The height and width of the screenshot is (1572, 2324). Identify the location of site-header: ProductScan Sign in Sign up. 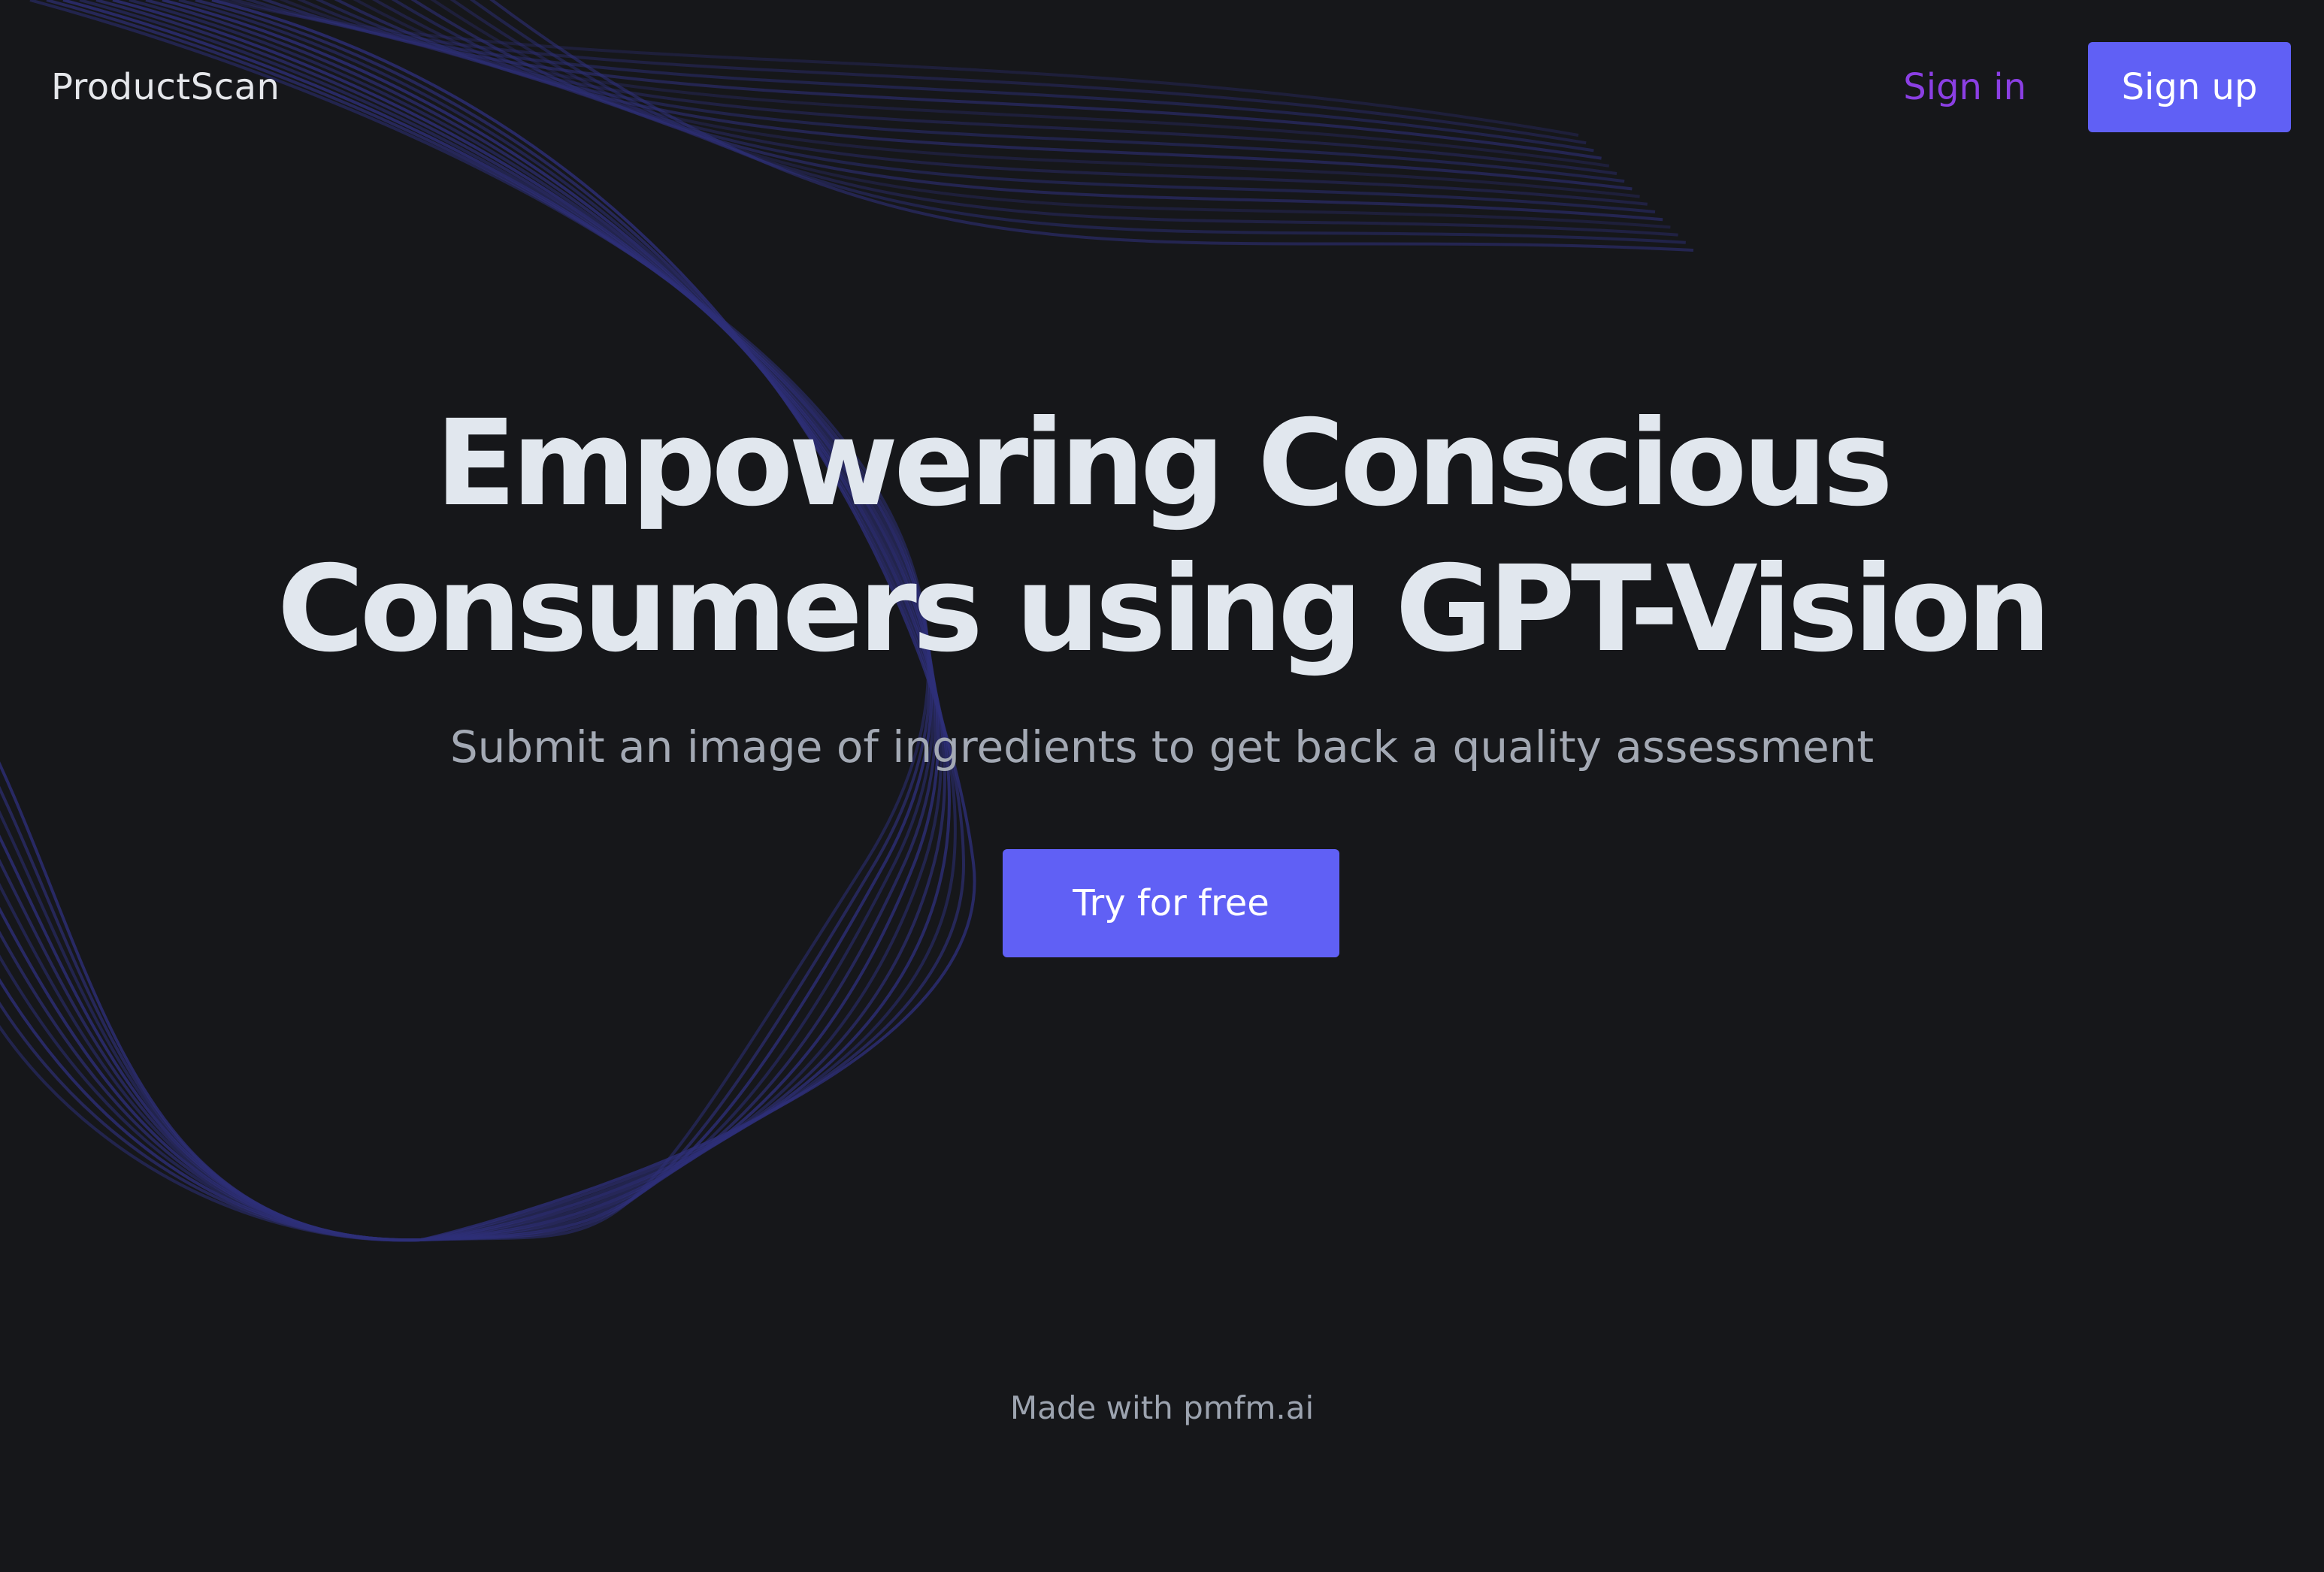
(1162, 88).